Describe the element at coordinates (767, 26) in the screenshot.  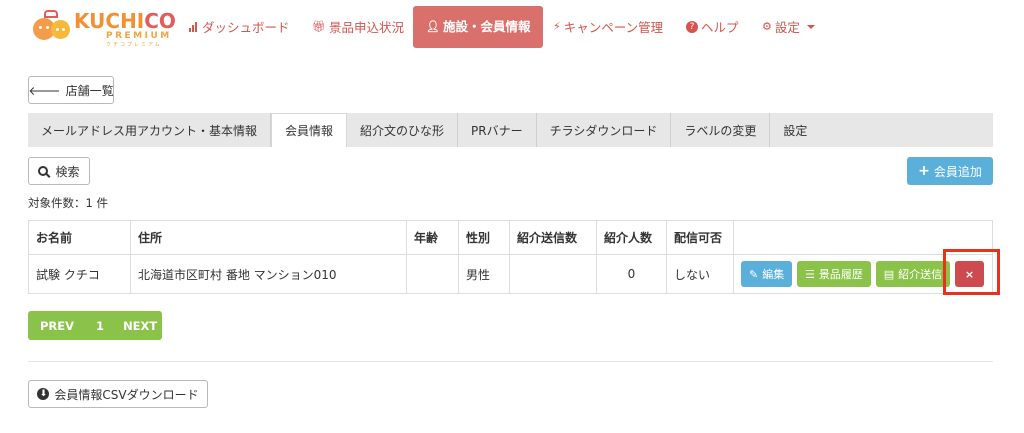
I see `gear-icon: ⚙︎` at that location.